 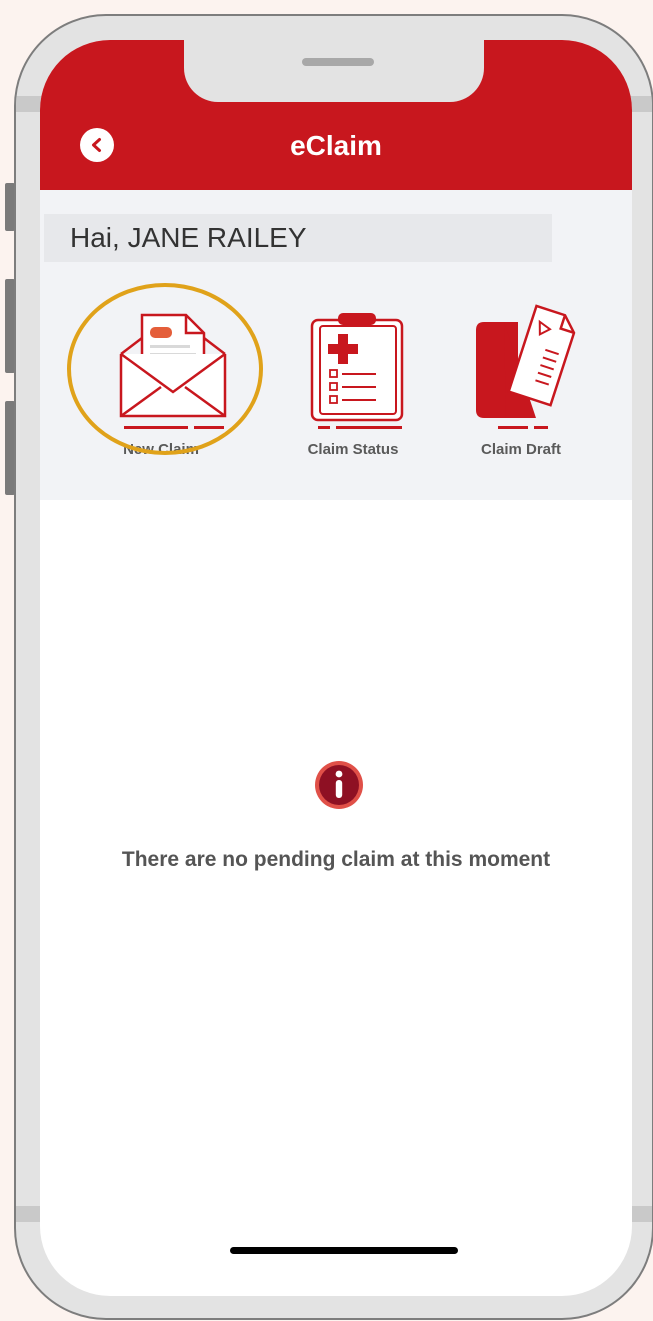 What do you see at coordinates (298, 238) in the screenshot?
I see `greeting-text: Hai, JANE RAILEY` at bounding box center [298, 238].